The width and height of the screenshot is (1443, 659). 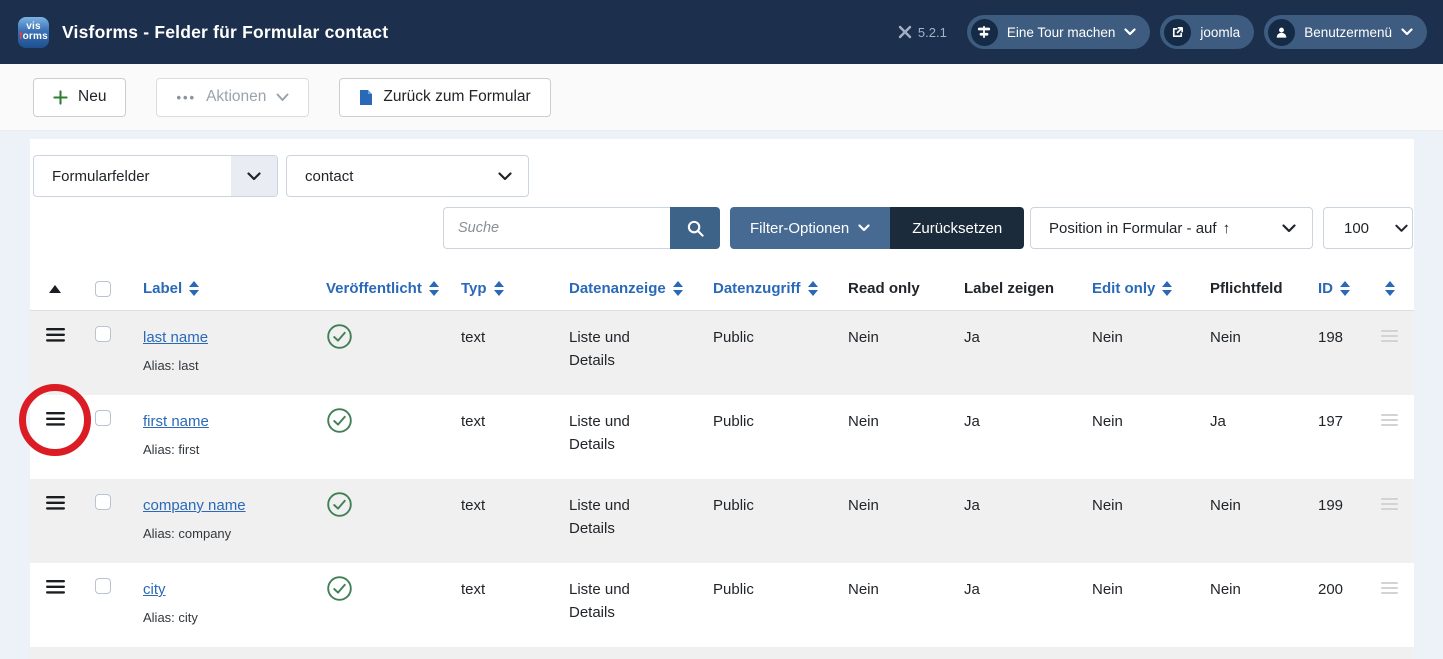 What do you see at coordinates (626, 288) in the screenshot?
I see `sort-link-datenanzeige: Datenanzeige` at bounding box center [626, 288].